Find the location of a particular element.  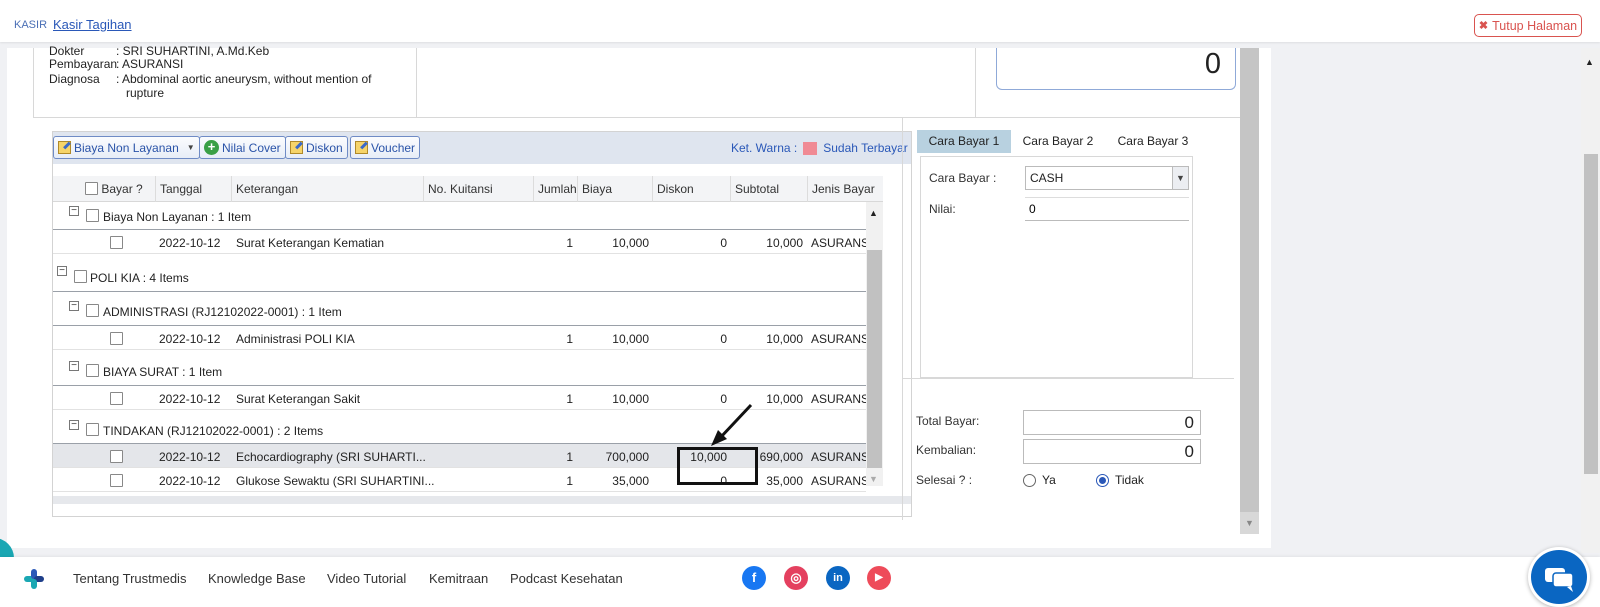

tab-cara-bayar-1: Cara Bayar 1 is located at coordinates (964, 141).